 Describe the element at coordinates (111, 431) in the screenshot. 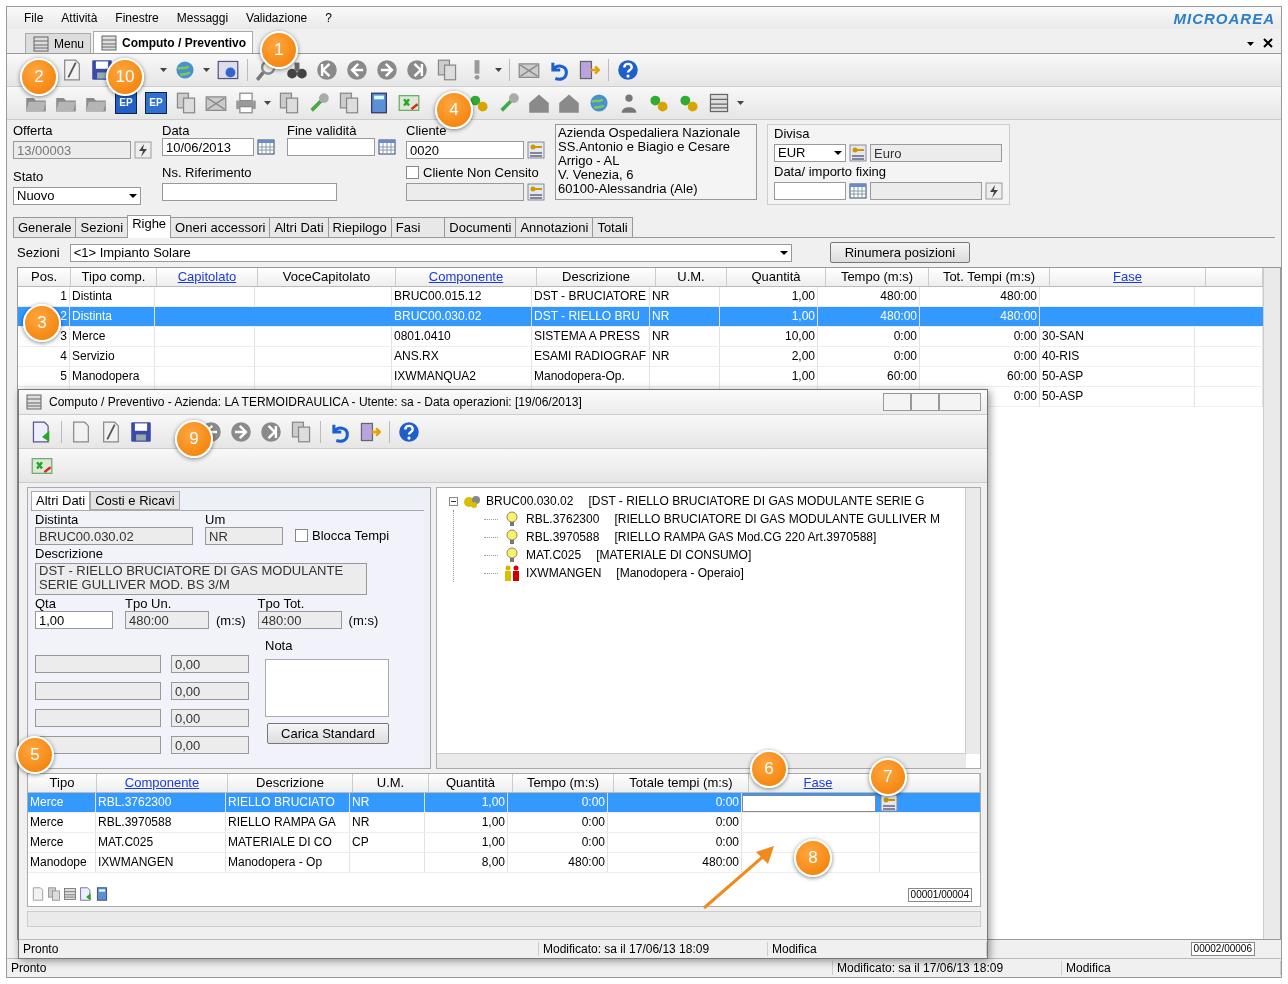

I see `edit-icon` at that location.